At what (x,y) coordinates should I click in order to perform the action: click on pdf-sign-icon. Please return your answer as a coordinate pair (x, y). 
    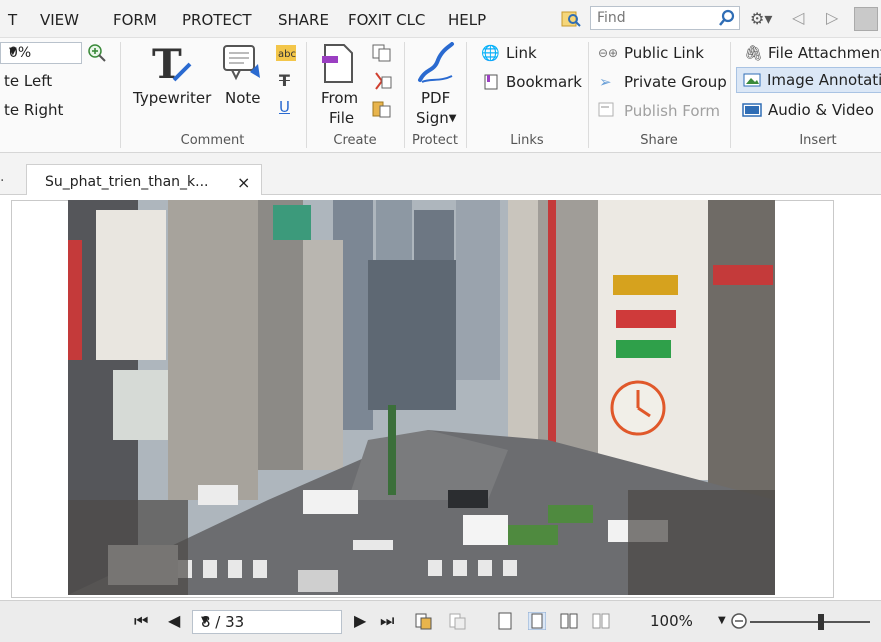
    Looking at the image, I should click on (436, 64).